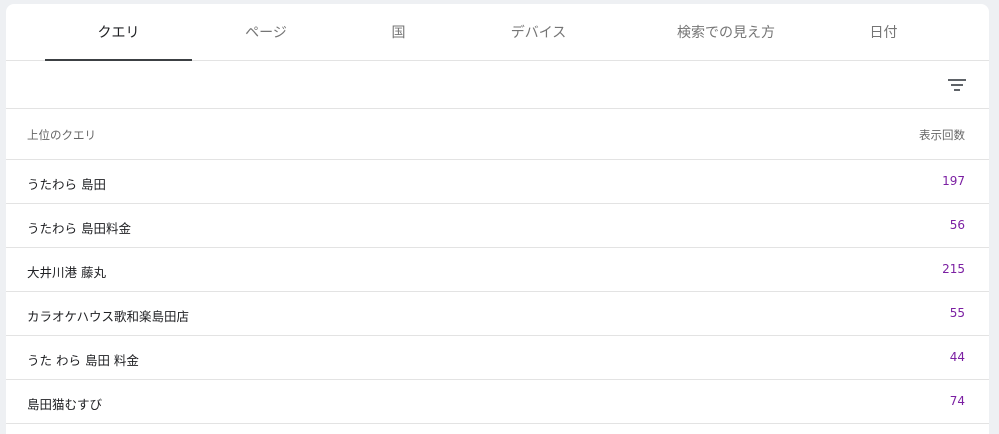  What do you see at coordinates (942, 135) in the screenshot?
I see `column-header-impressions: 表示回数` at bounding box center [942, 135].